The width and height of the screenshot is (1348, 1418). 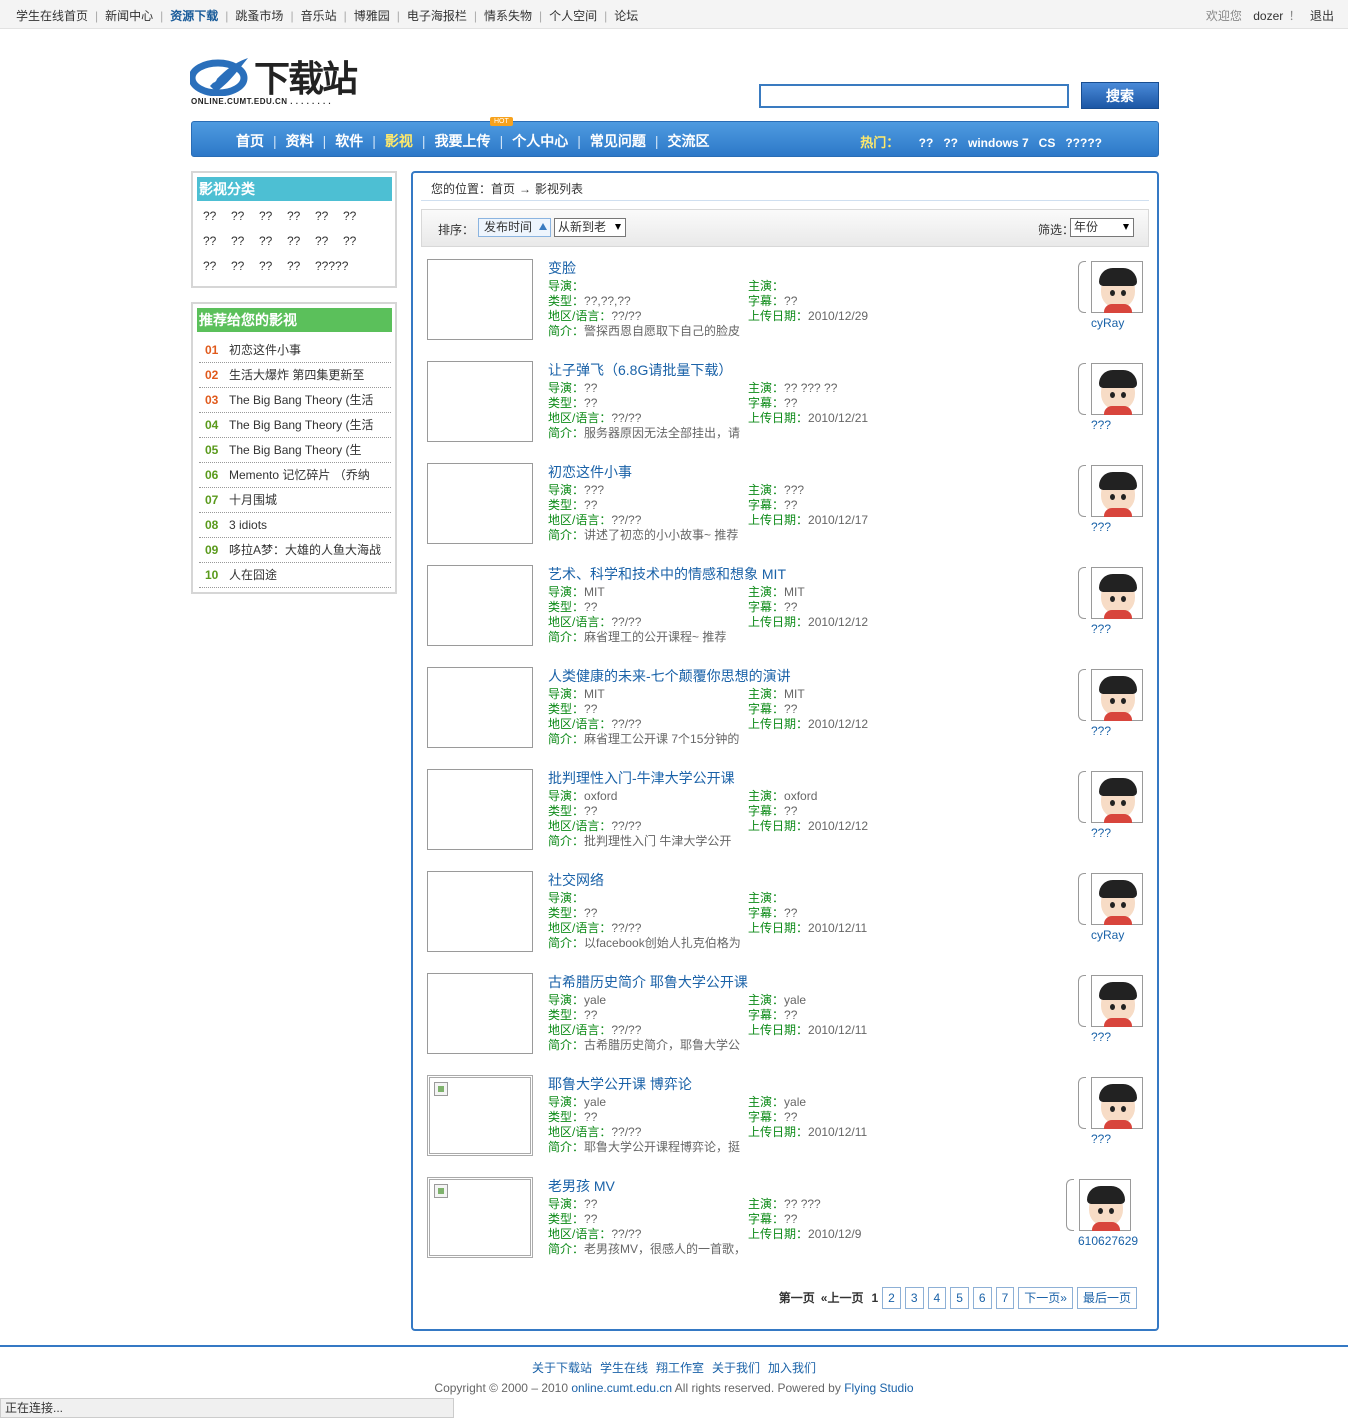 I want to click on page-link: 5, so click(x=959, y=1298).